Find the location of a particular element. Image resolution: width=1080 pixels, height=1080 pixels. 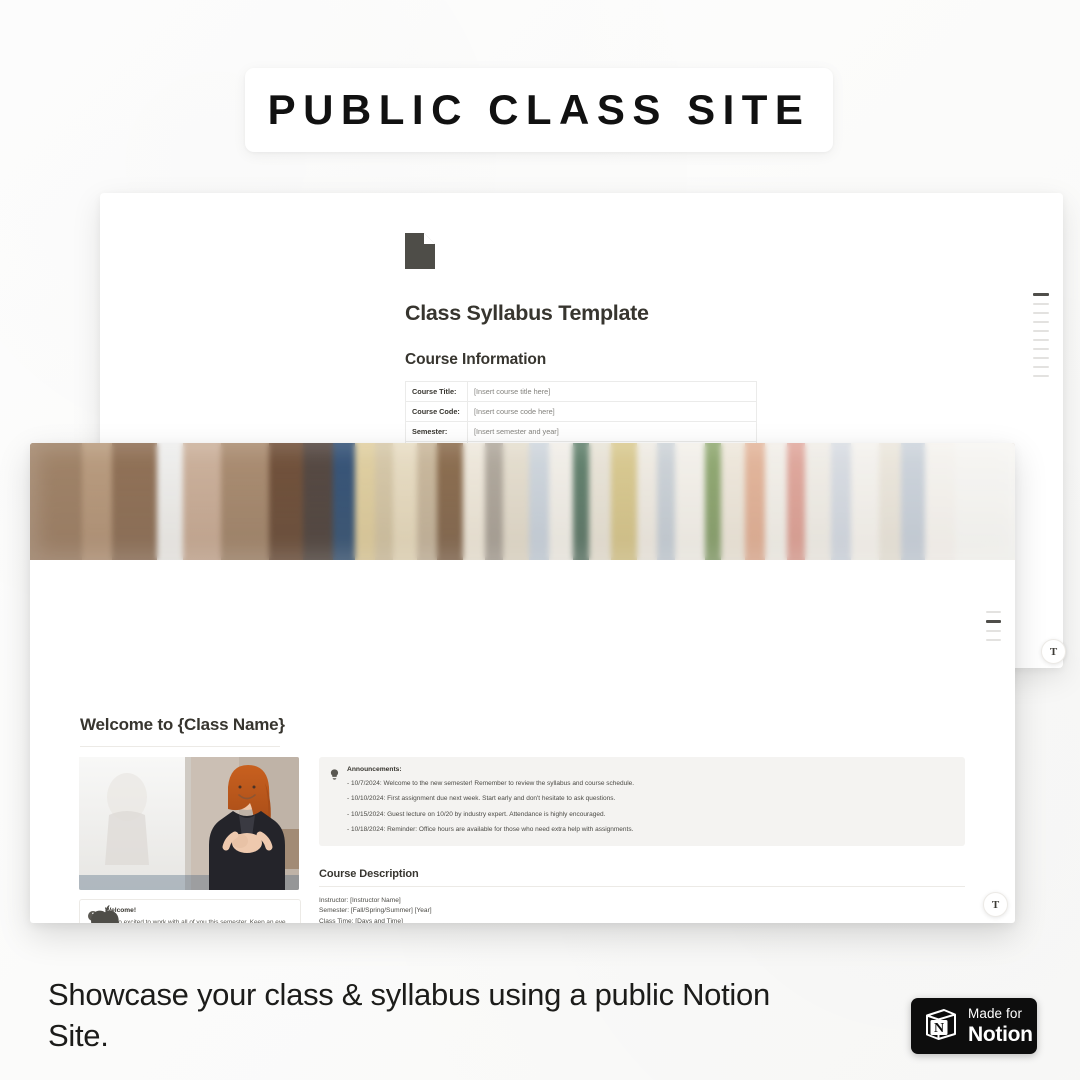

table-of-contents-nav-top is located at coordinates (1041, 335).